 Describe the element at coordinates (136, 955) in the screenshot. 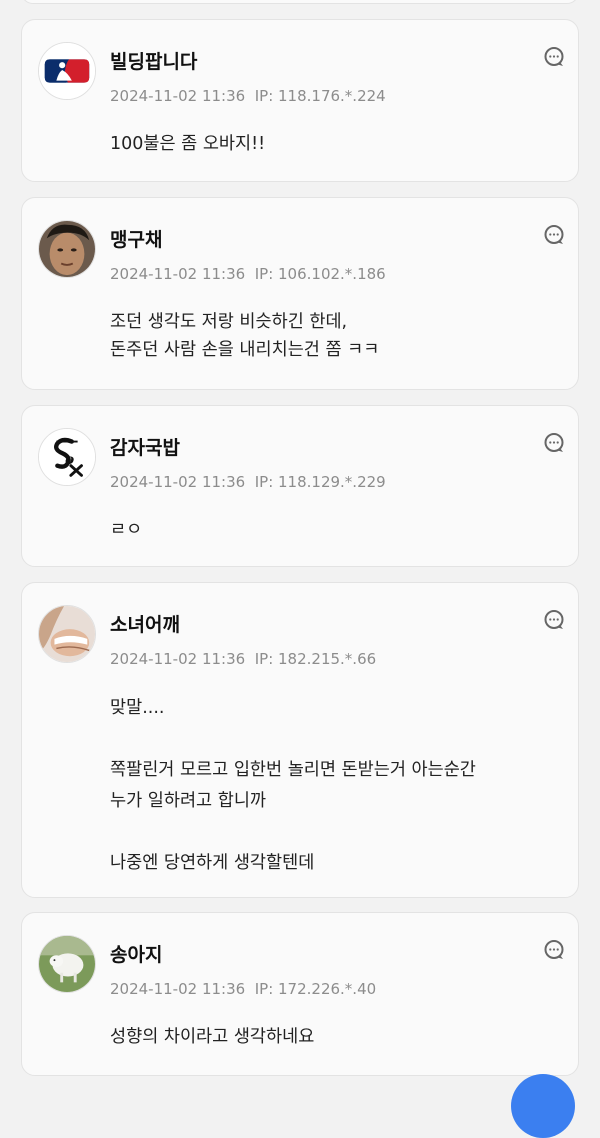

I see `comment-nickname: 송아지` at that location.